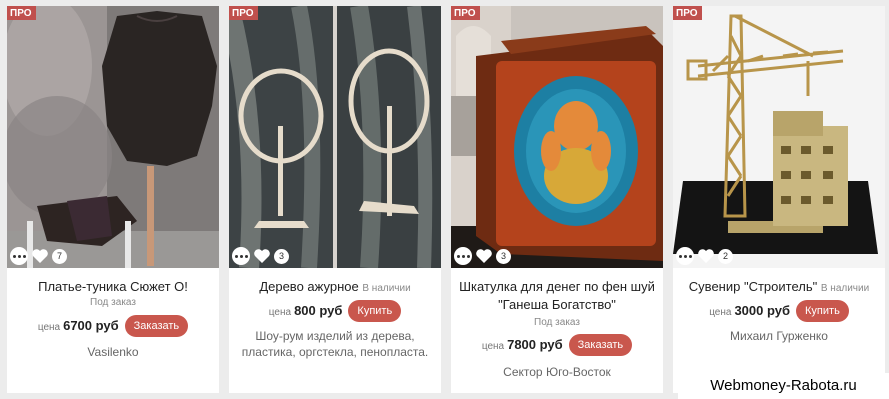  Describe the element at coordinates (753, 286) in the screenshot. I see `product-title: Сувенир "Строитель"` at that location.